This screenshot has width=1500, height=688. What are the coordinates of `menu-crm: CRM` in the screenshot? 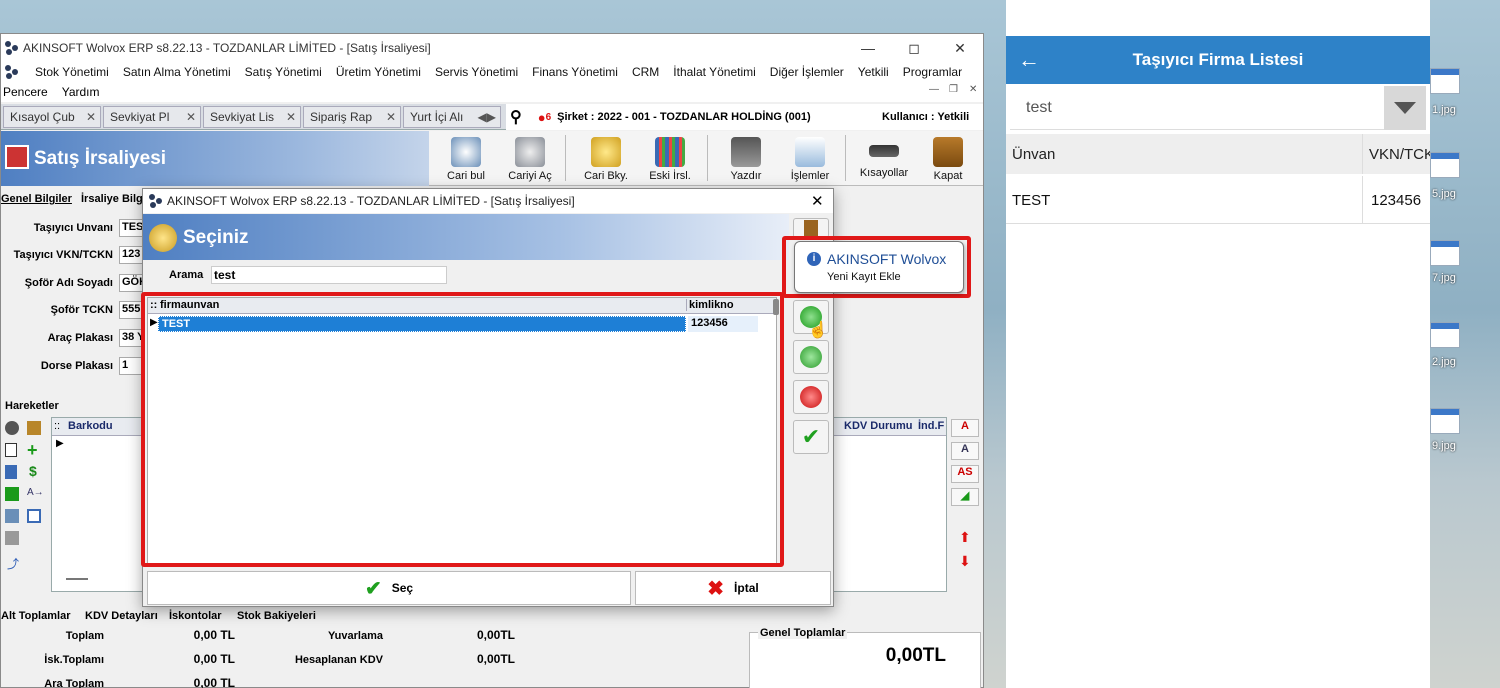 It's located at (645, 72).